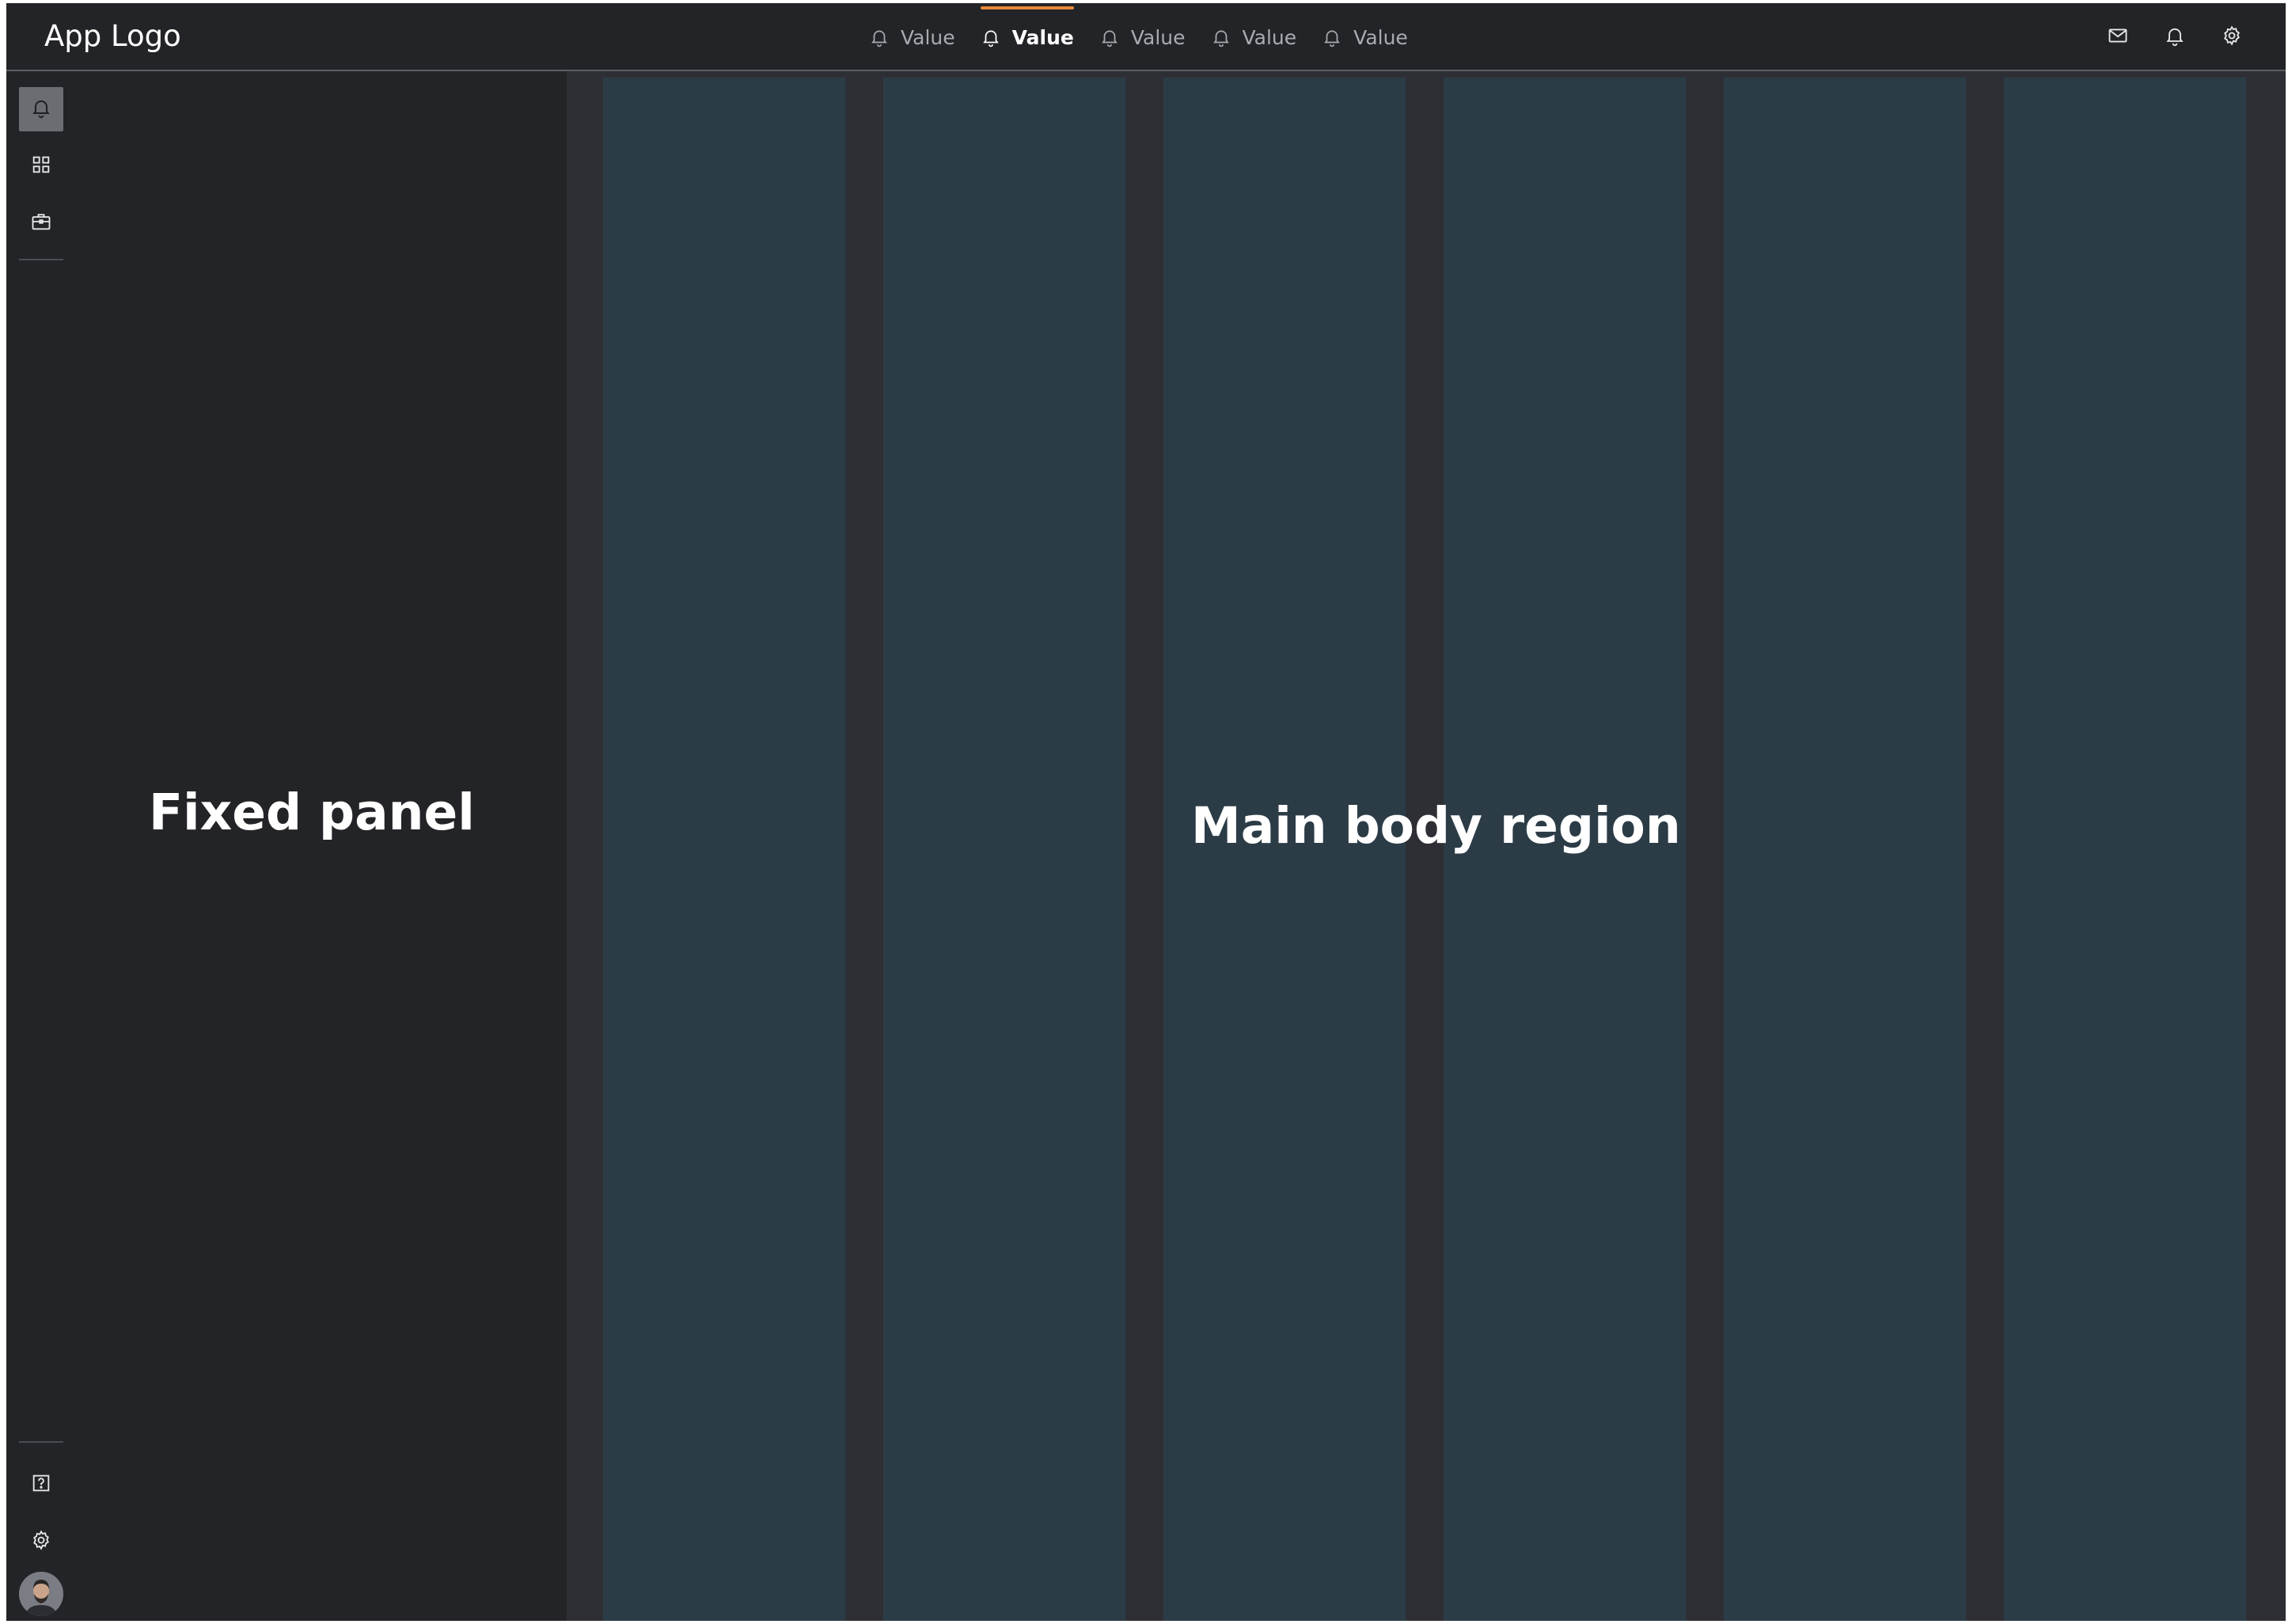  I want to click on mail-icon, so click(2118, 37).